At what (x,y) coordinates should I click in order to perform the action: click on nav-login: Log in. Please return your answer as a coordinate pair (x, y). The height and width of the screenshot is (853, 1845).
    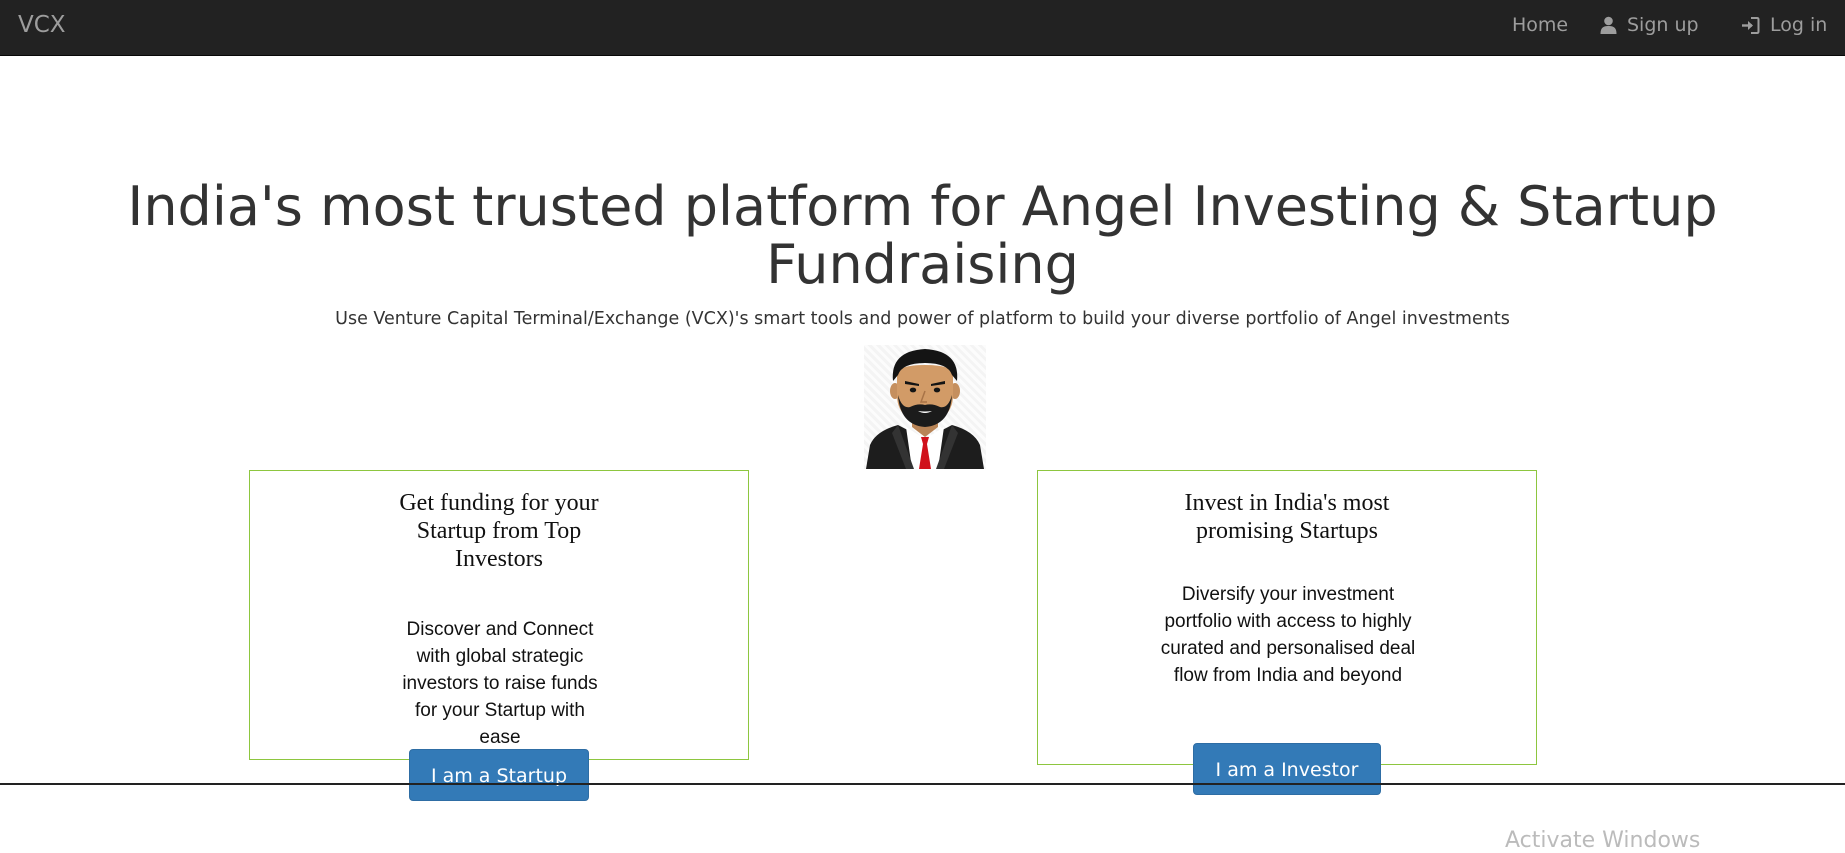
    Looking at the image, I should click on (1784, 25).